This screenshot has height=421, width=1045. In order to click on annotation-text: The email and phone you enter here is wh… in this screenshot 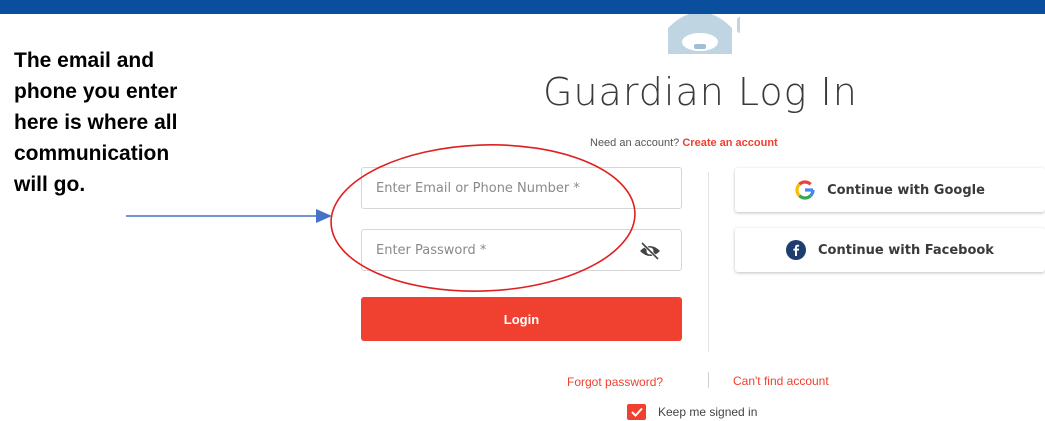, I will do `click(139, 122)`.